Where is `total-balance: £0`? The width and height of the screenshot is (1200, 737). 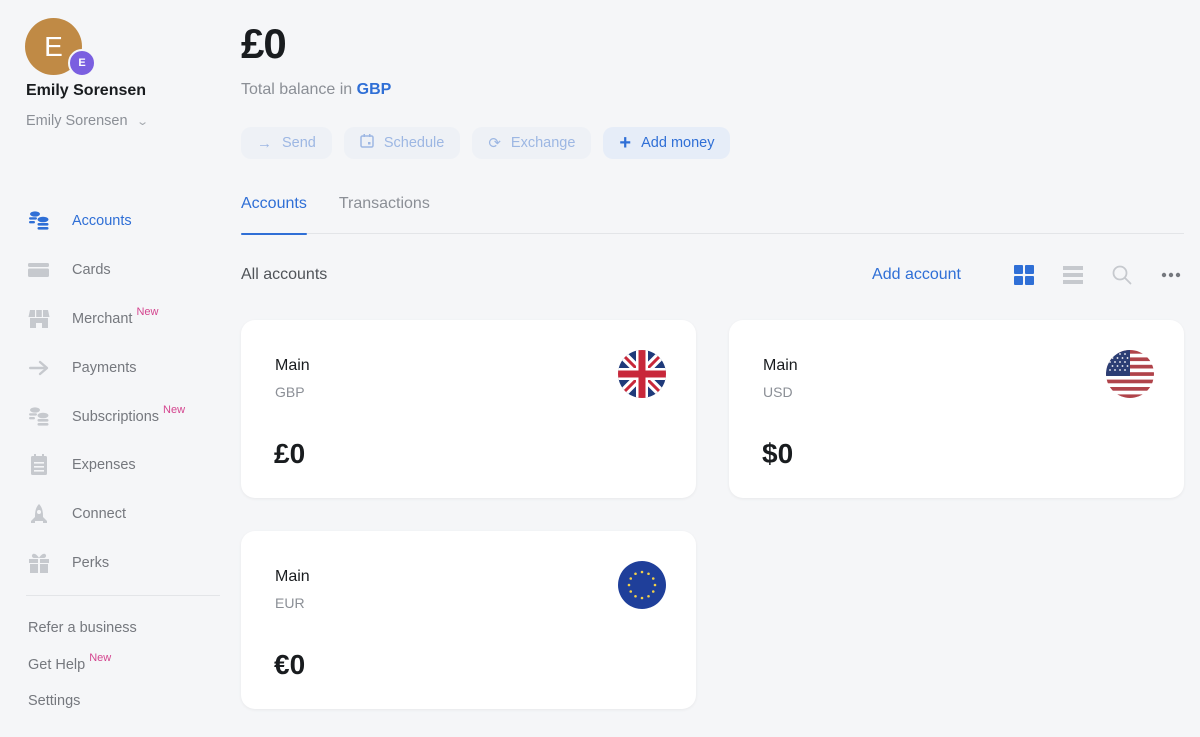
total-balance: £0 is located at coordinates (264, 43).